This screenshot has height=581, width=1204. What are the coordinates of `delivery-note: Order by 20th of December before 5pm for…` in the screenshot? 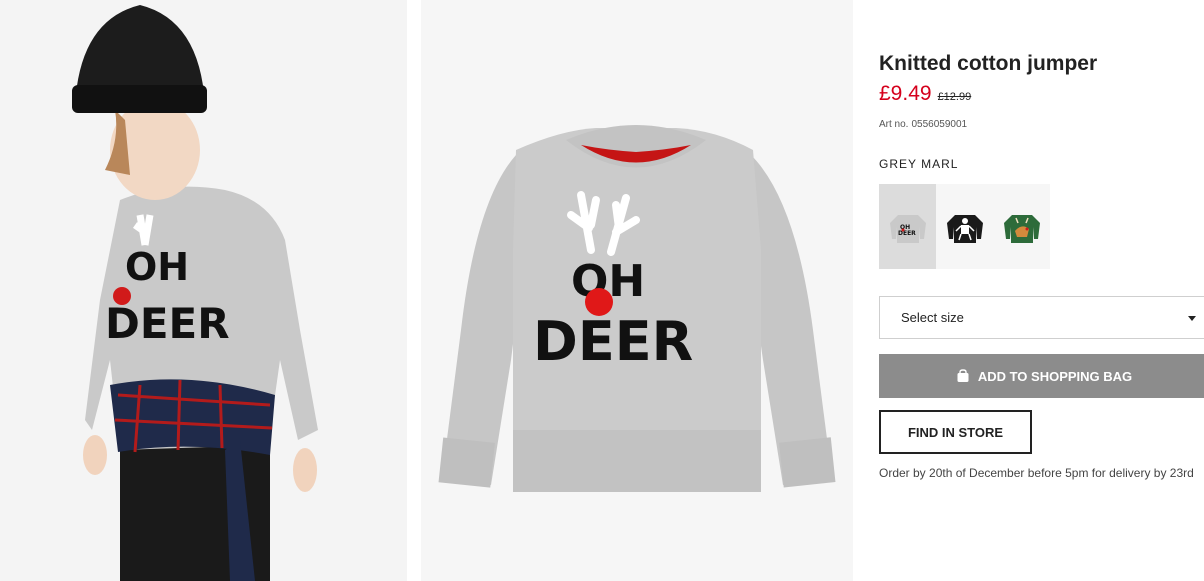 It's located at (1036, 473).